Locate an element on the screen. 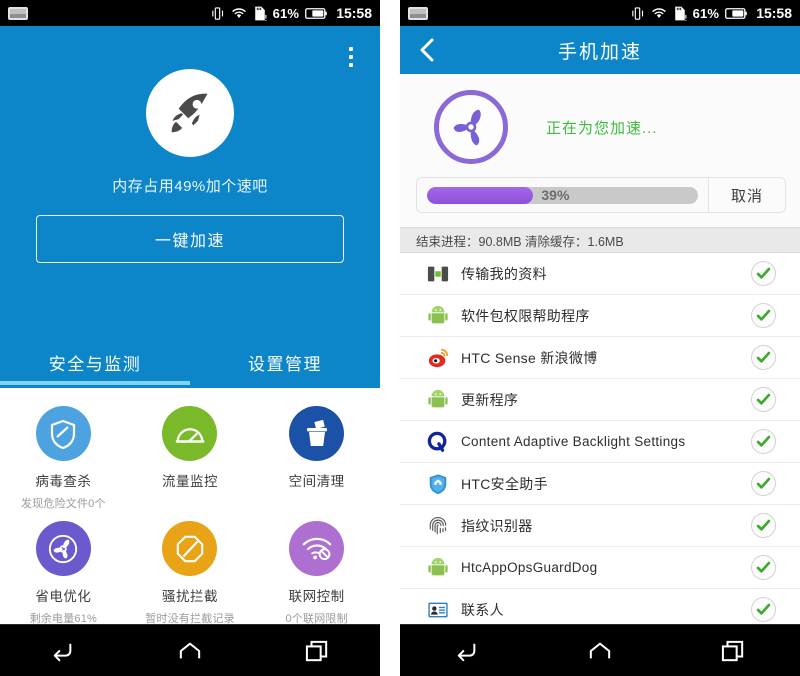 The width and height of the screenshot is (800, 676). app-name: 传输我的资料 is located at coordinates (504, 273).